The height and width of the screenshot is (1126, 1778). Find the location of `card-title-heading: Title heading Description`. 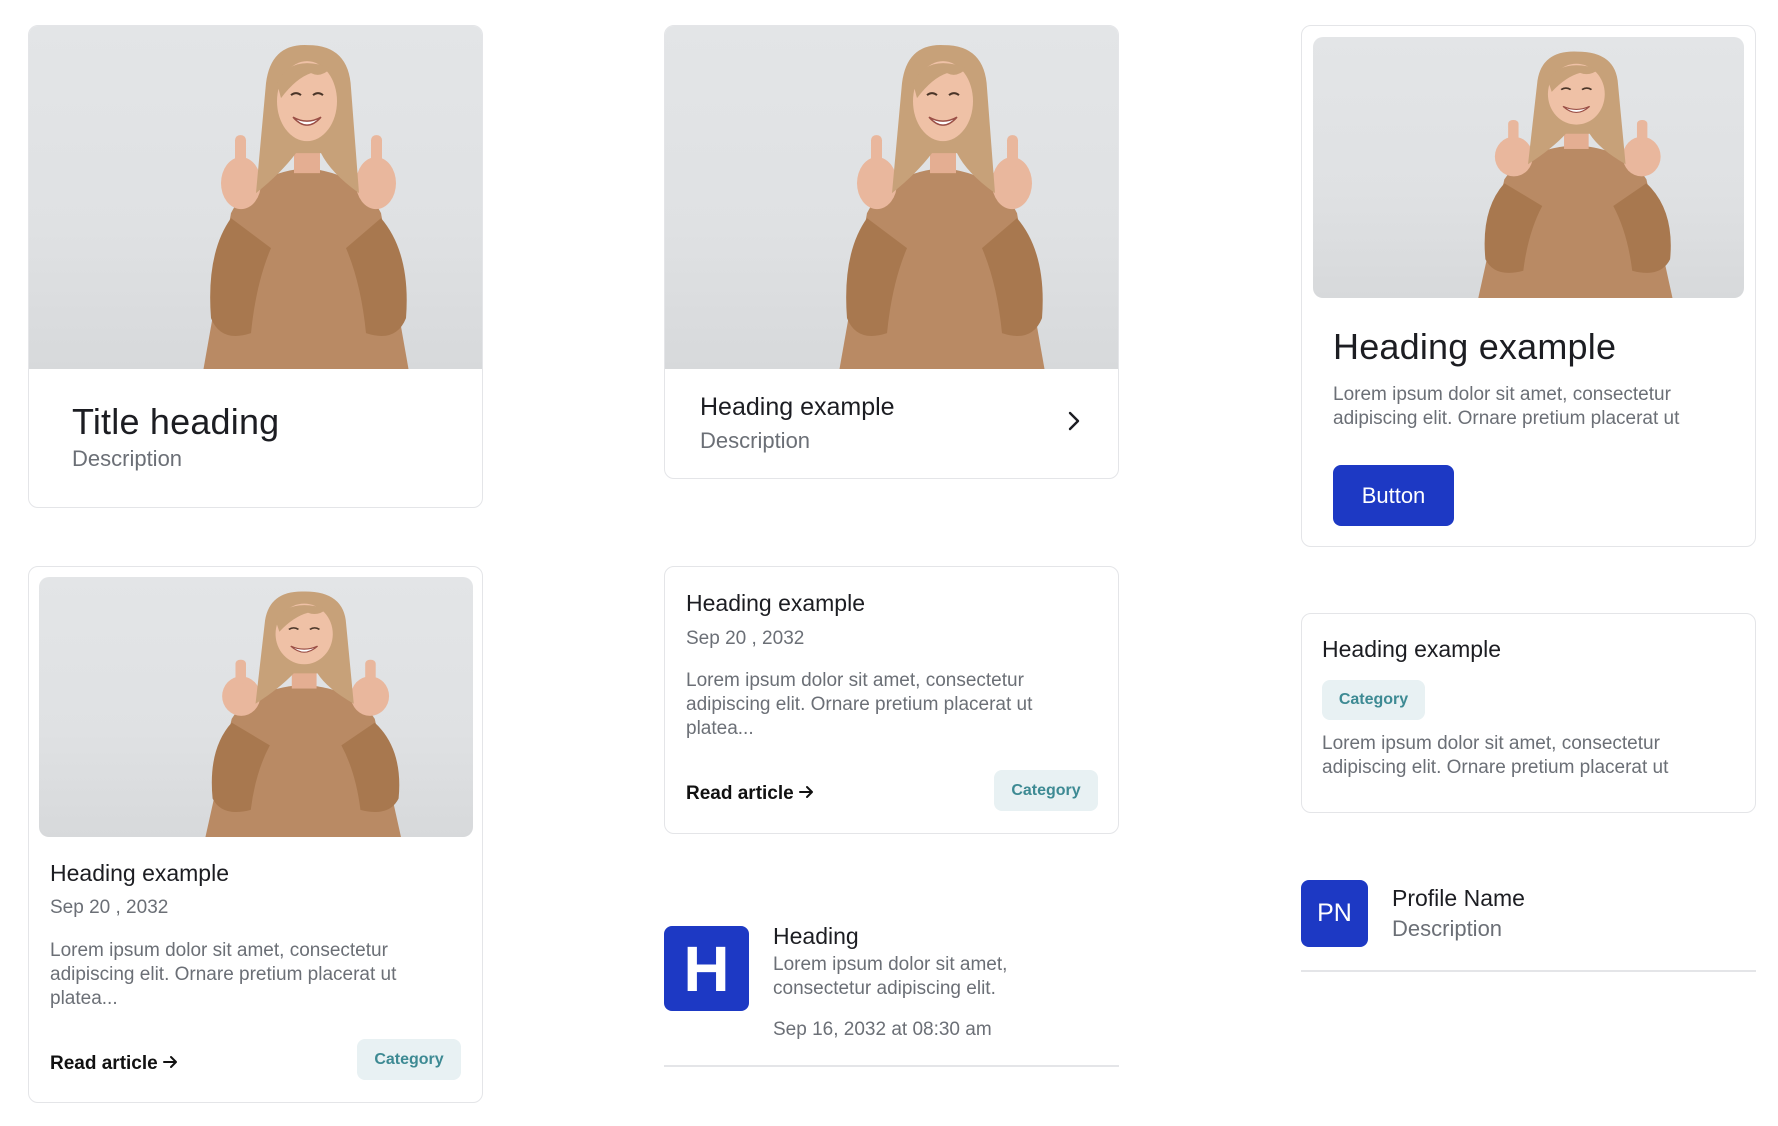

card-title-heading: Title heading Description is located at coordinates (255, 266).